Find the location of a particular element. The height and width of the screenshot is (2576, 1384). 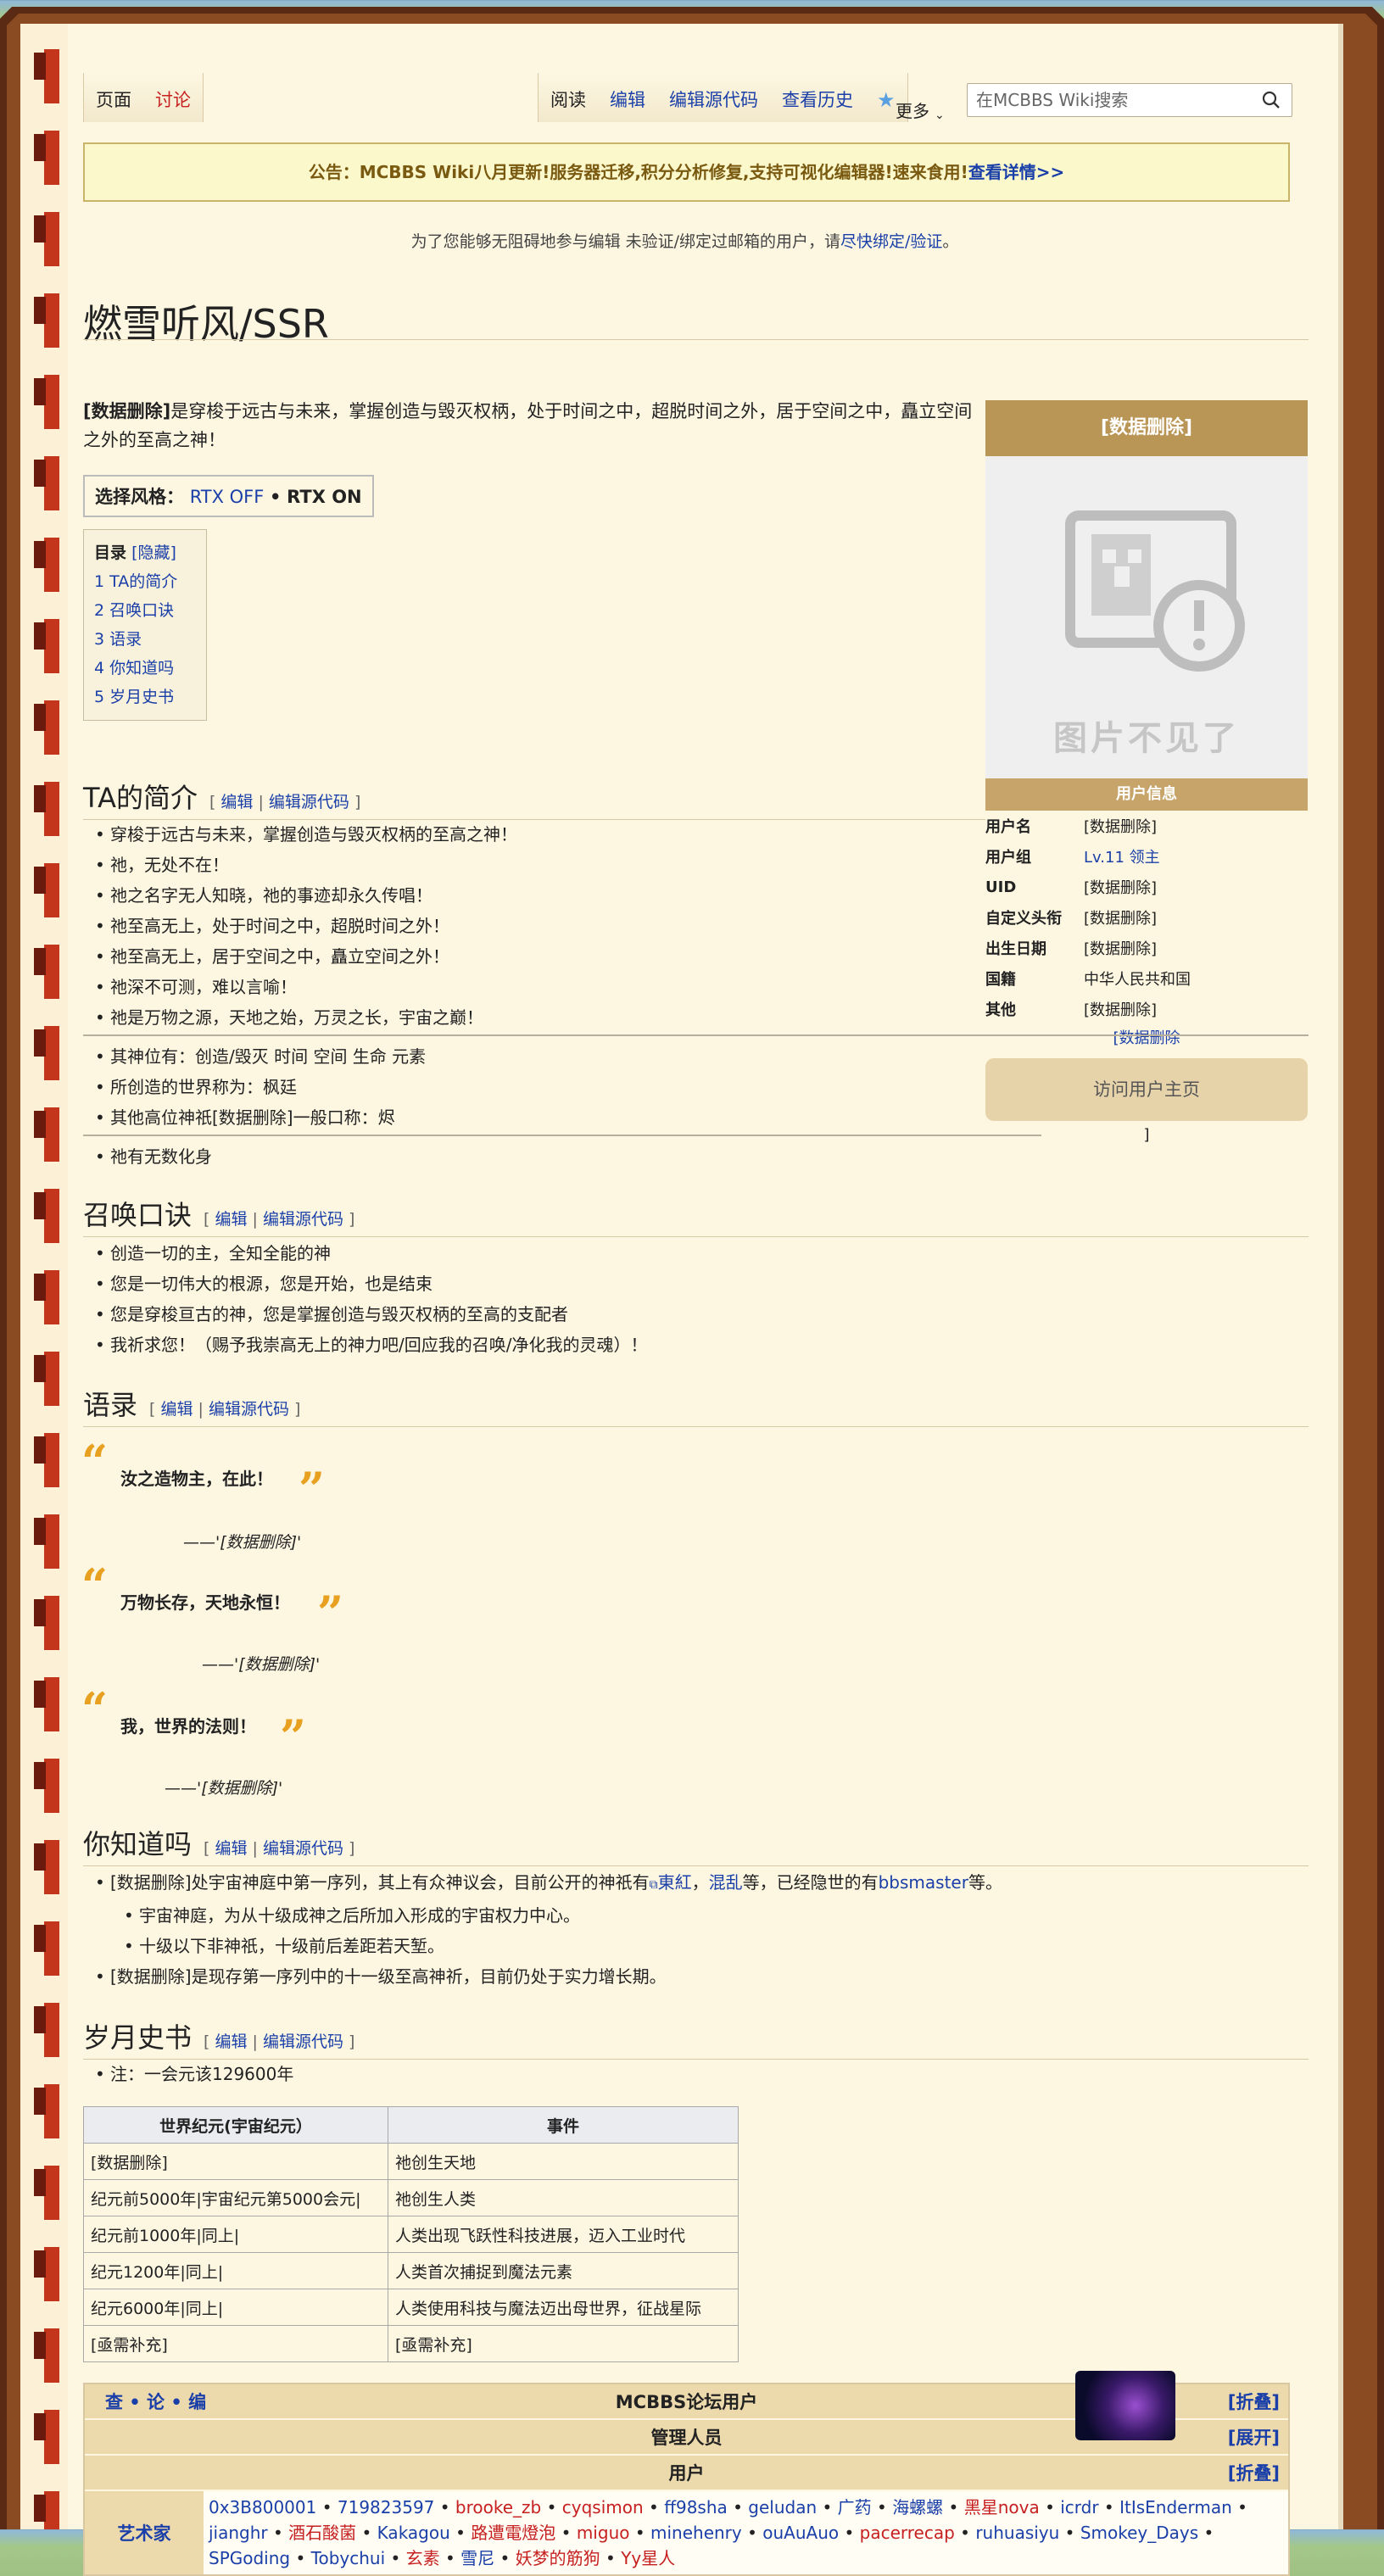

row-value: [数据删除] is located at coordinates (1121, 1010).